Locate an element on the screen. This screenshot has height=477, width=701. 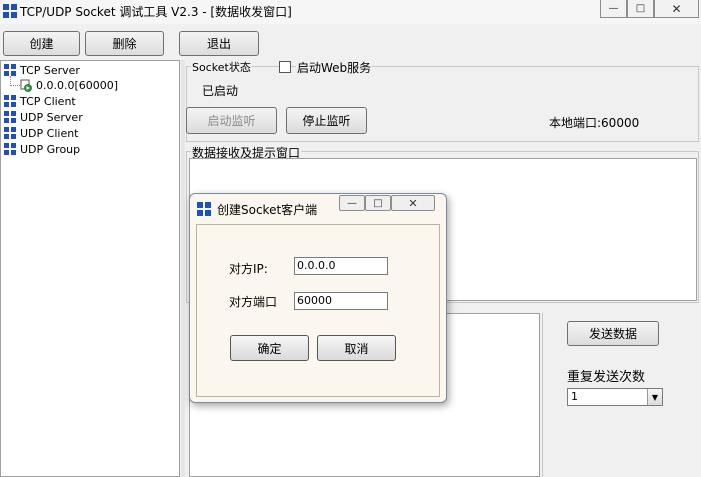
close-button: ✕ is located at coordinates (676, 9).